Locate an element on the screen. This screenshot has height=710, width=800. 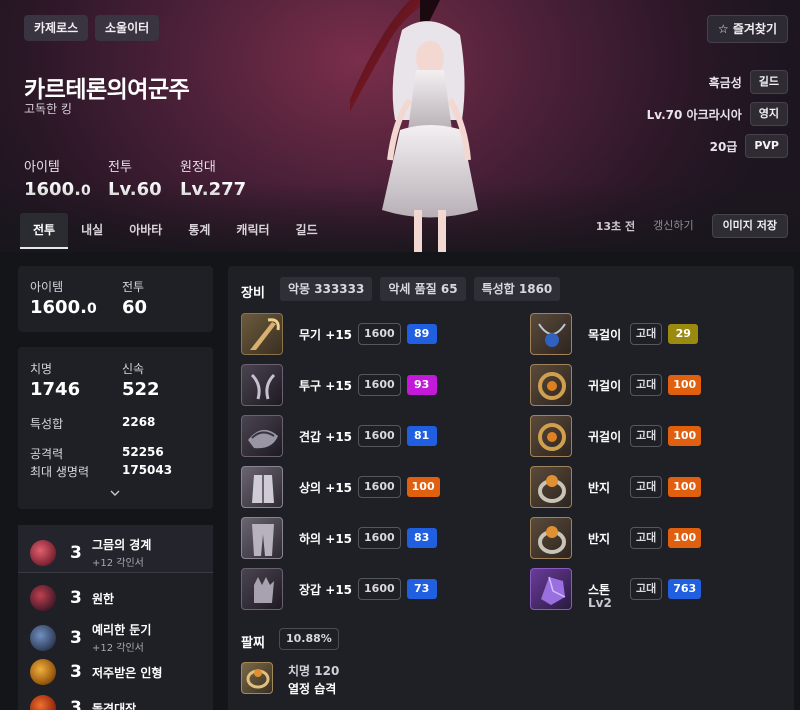
refresh-area: 13초 전 갱신하기 이미지 저장 is located at coordinates (692, 226).